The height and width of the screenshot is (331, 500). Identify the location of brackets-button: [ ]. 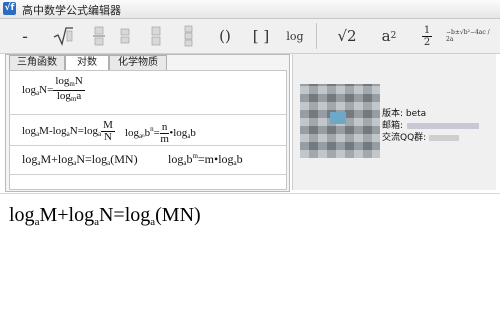
(261, 36).